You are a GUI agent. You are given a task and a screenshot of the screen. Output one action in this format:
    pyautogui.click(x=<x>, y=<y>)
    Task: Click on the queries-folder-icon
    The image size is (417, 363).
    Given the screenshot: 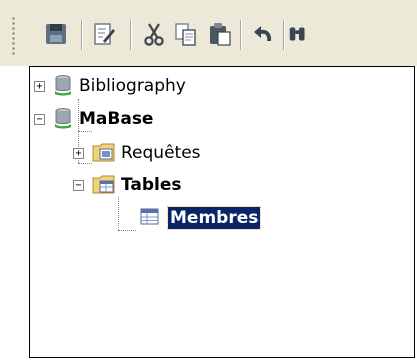 What is the action you would take?
    pyautogui.click(x=103, y=152)
    